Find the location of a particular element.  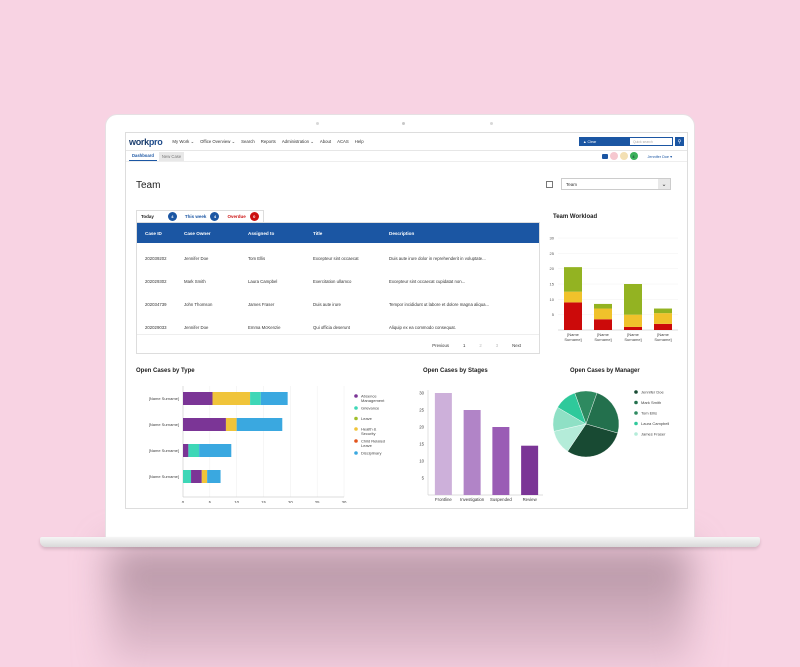

x-tick-label: Review is located at coordinates (530, 499).